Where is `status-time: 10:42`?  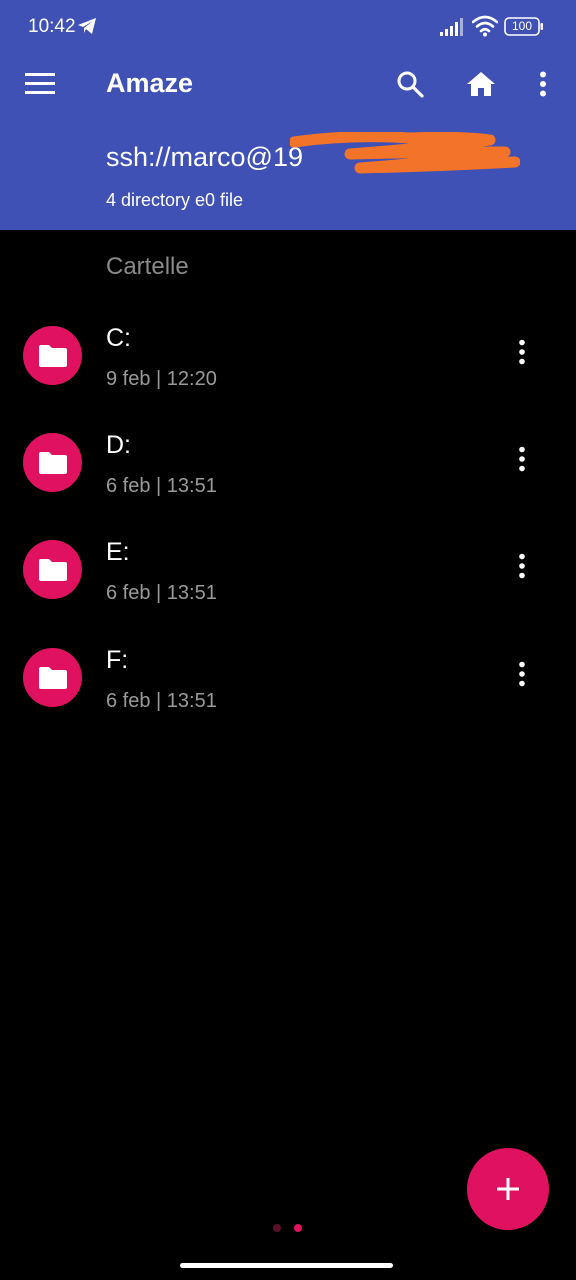
status-time: 10:42 is located at coordinates (52, 26).